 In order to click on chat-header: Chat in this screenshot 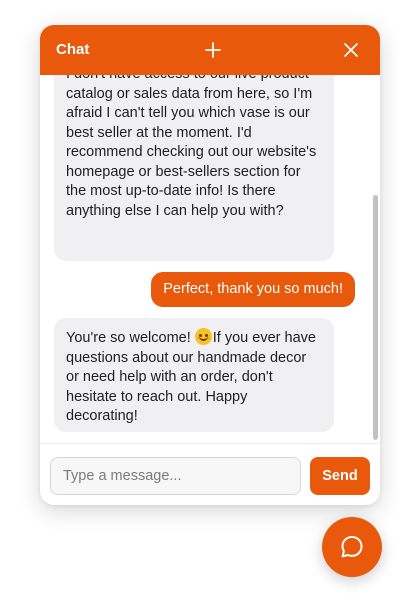, I will do `click(210, 50)`.